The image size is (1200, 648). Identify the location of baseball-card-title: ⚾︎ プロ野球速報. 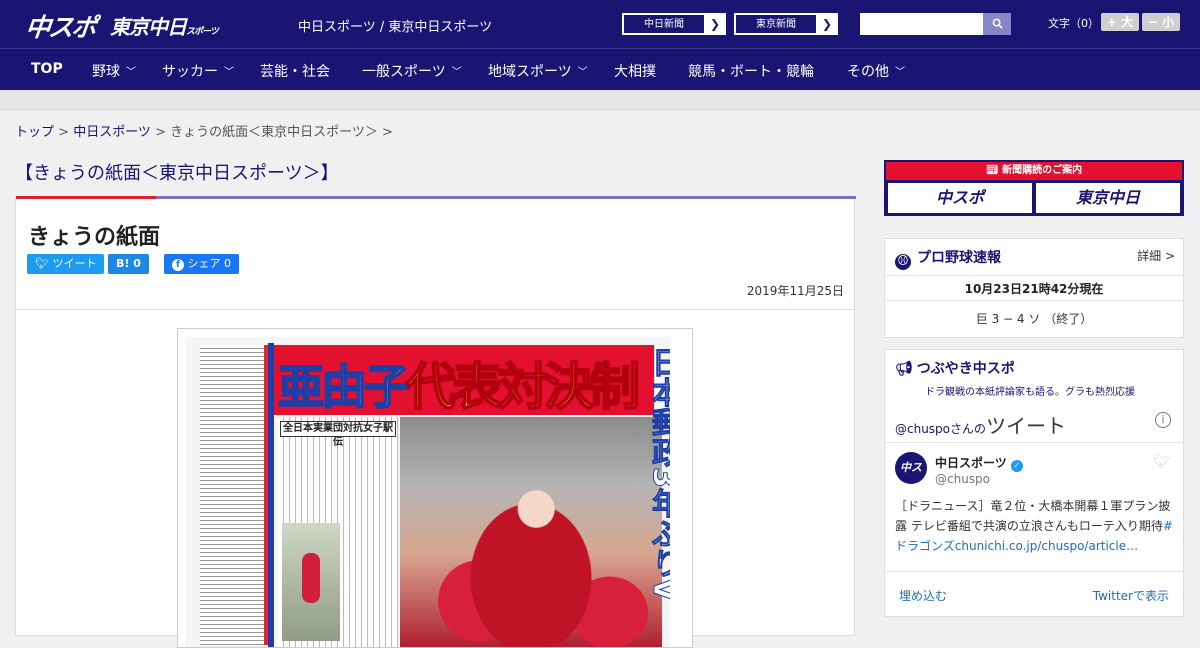
(948, 258).